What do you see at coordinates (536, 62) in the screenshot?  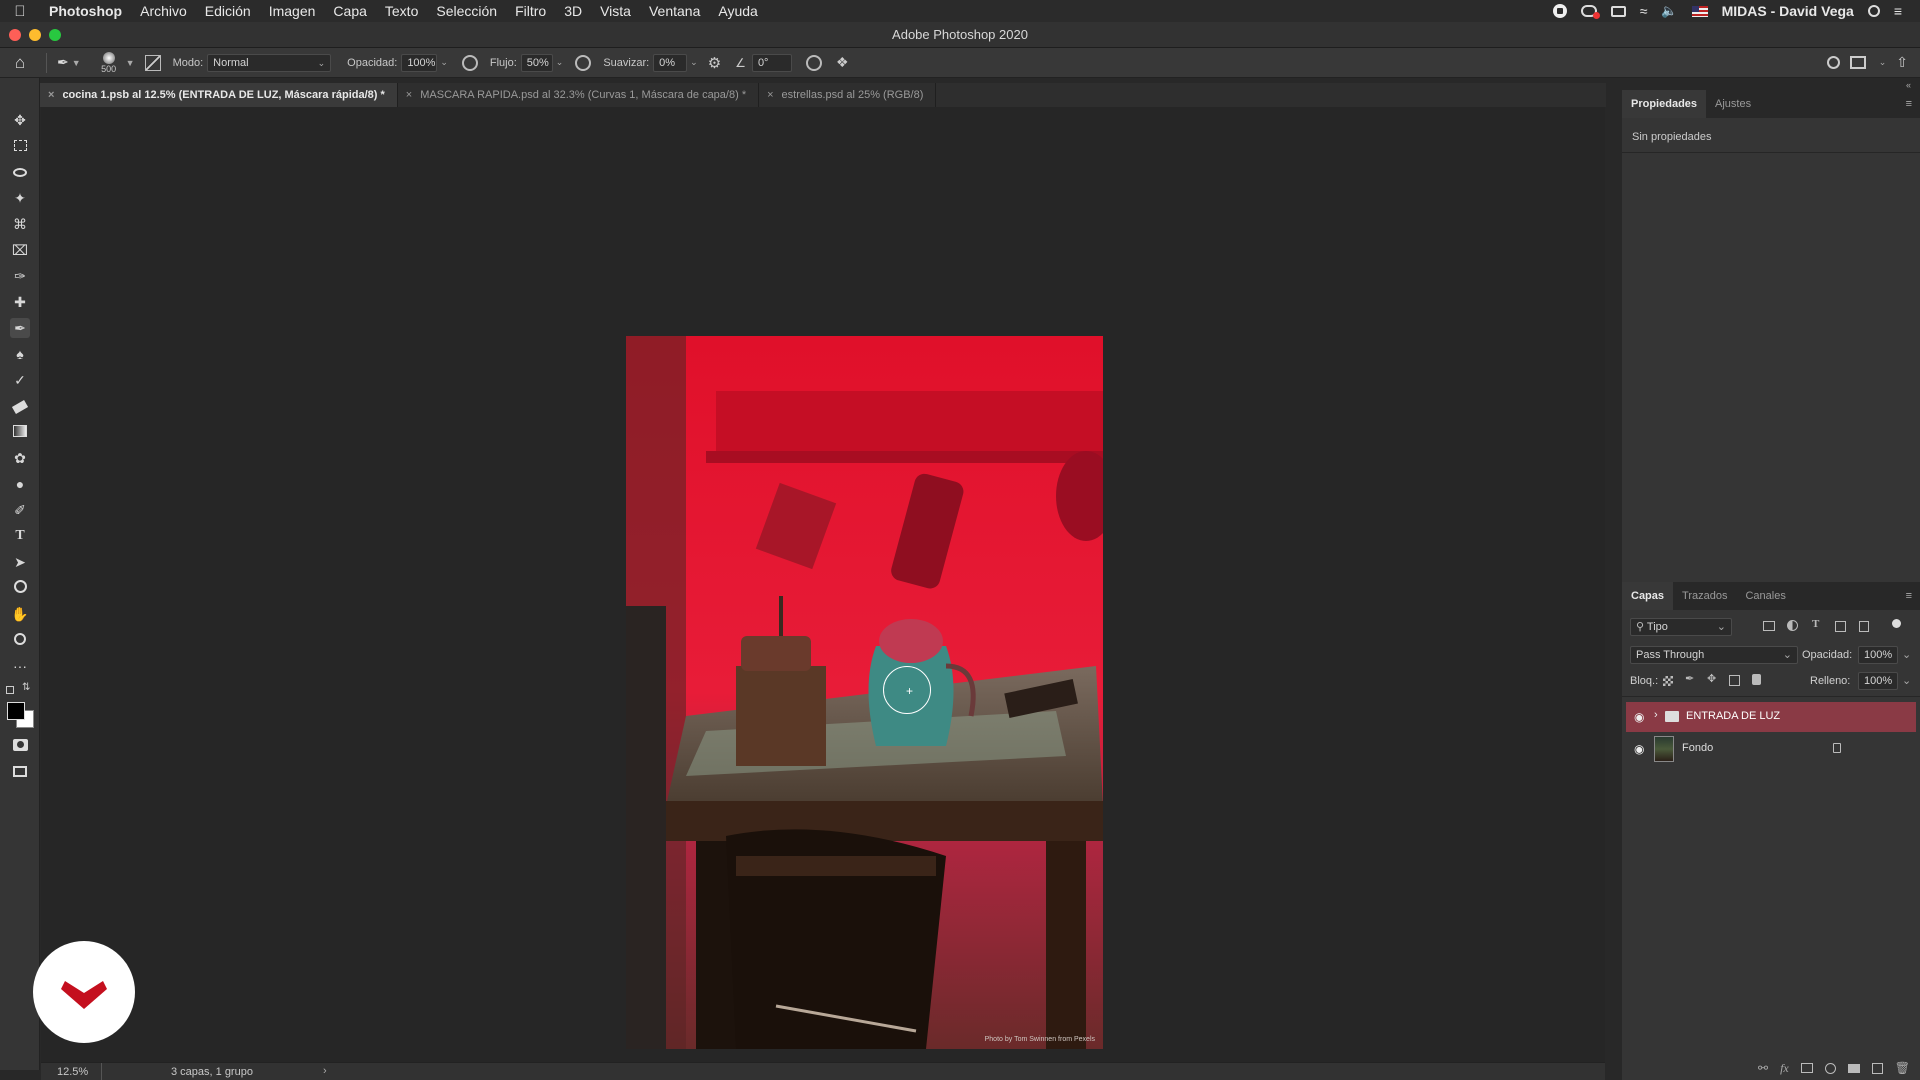 I see `flow-input: 50%` at bounding box center [536, 62].